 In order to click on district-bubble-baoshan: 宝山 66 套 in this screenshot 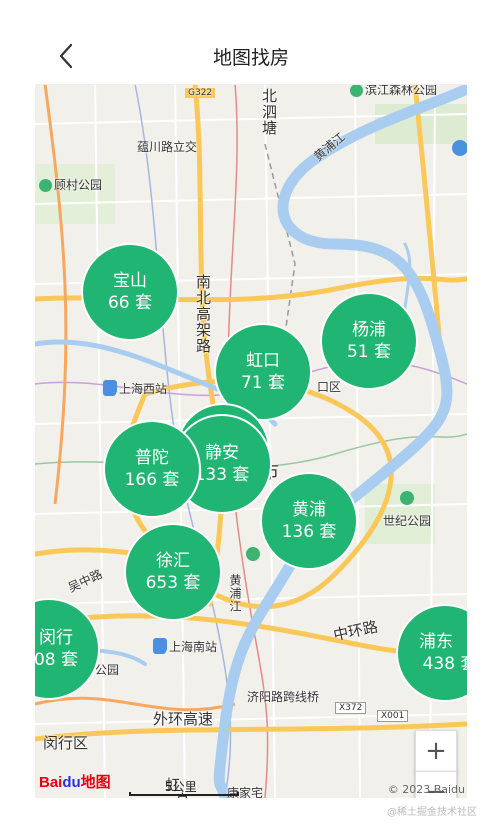, I will do `click(130, 292)`.